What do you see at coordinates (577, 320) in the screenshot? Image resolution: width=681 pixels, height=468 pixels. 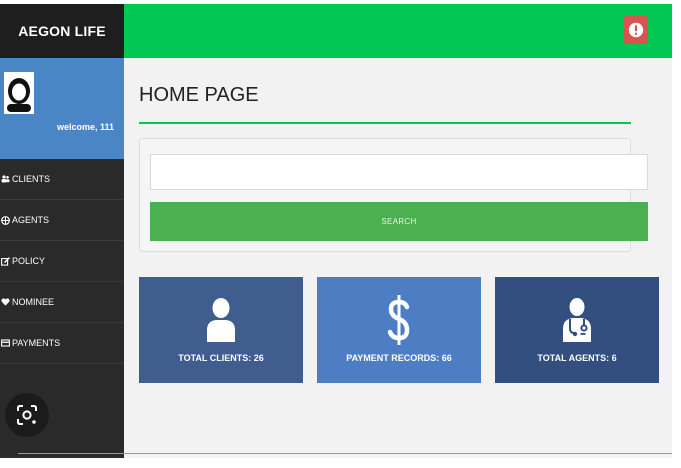 I see `doctor-icon` at bounding box center [577, 320].